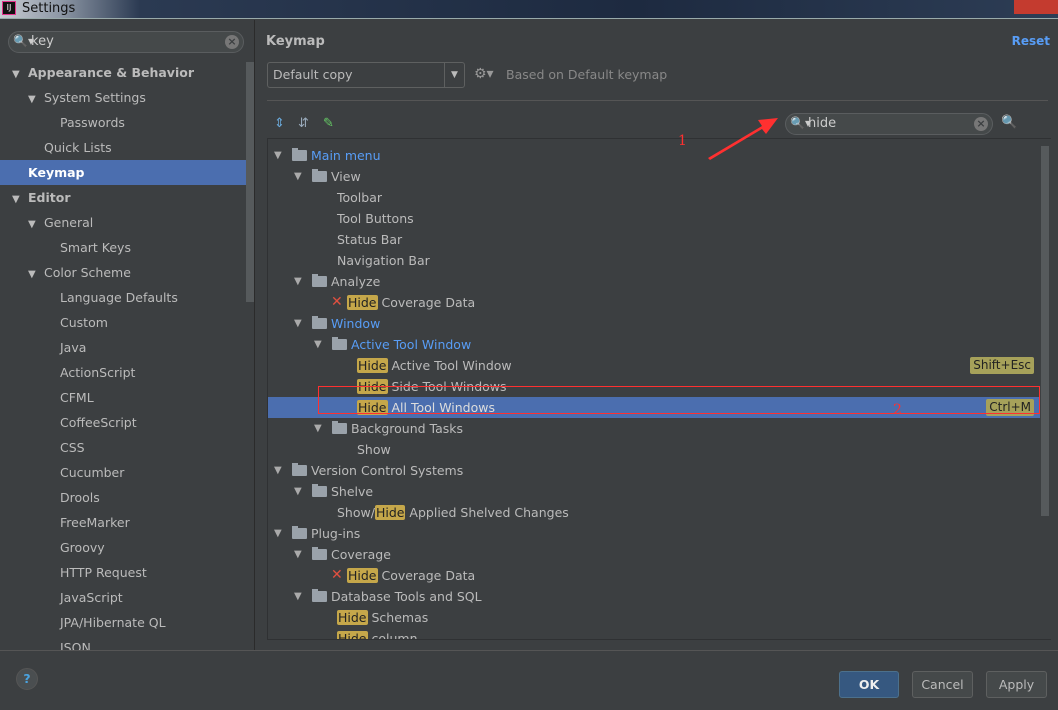 The height and width of the screenshot is (710, 1058). What do you see at coordinates (1009, 122) in the screenshot?
I see `find-by-shortcut-icon: 🔍` at bounding box center [1009, 122].